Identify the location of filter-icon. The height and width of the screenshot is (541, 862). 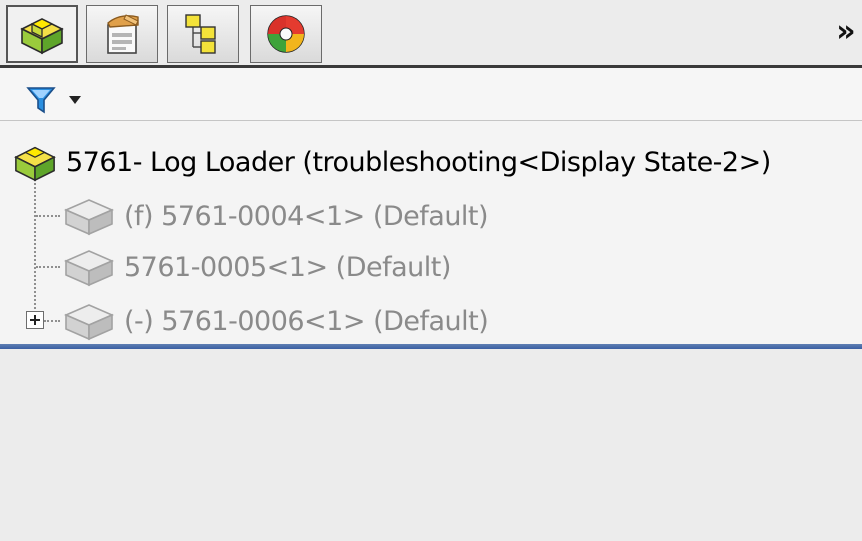
(41, 100).